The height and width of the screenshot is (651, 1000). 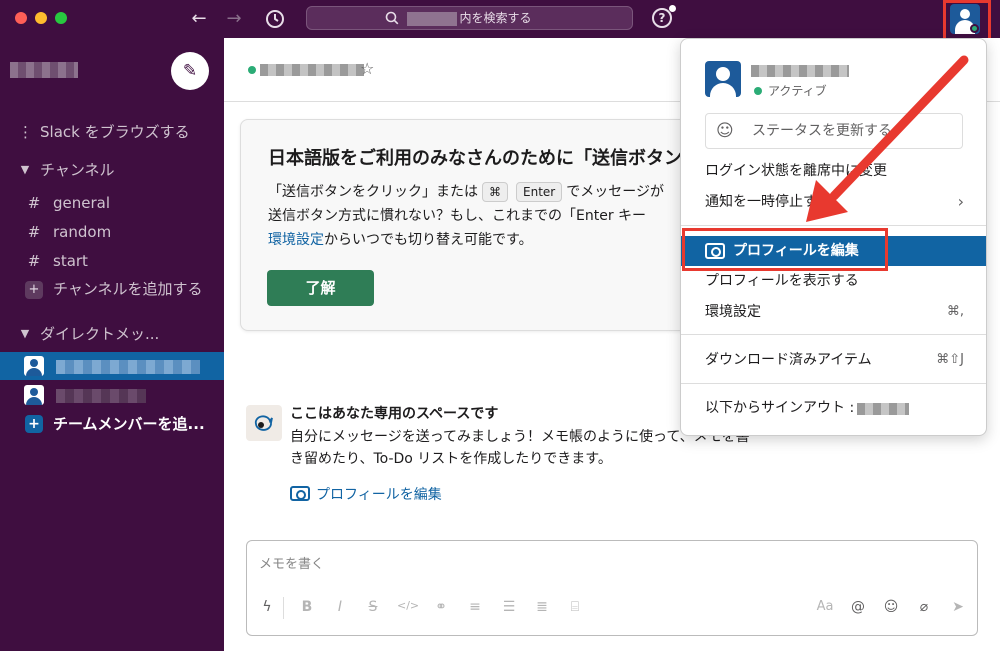 I want to click on chevron-right-icon: ›, so click(x=960, y=201).